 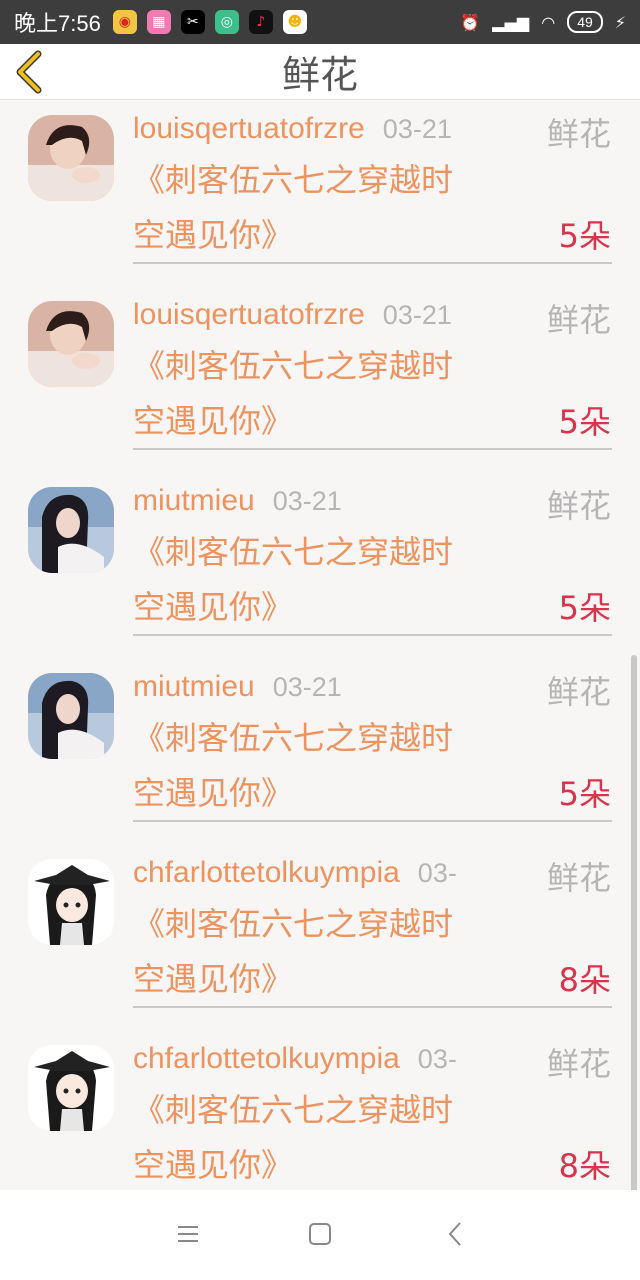 I want to click on scrollbar, so click(x=634, y=922).